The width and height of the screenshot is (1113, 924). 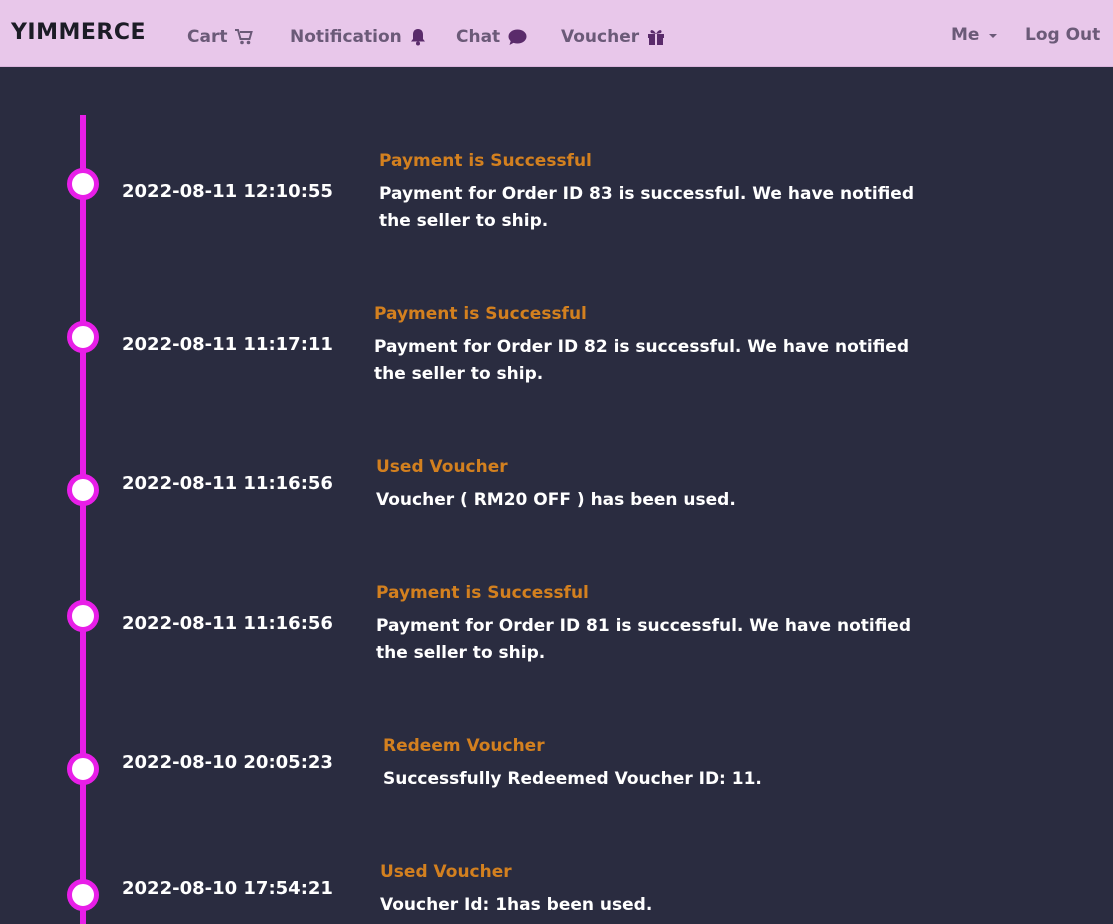 I want to click on nav-me-dropdown: Me, so click(x=974, y=35).